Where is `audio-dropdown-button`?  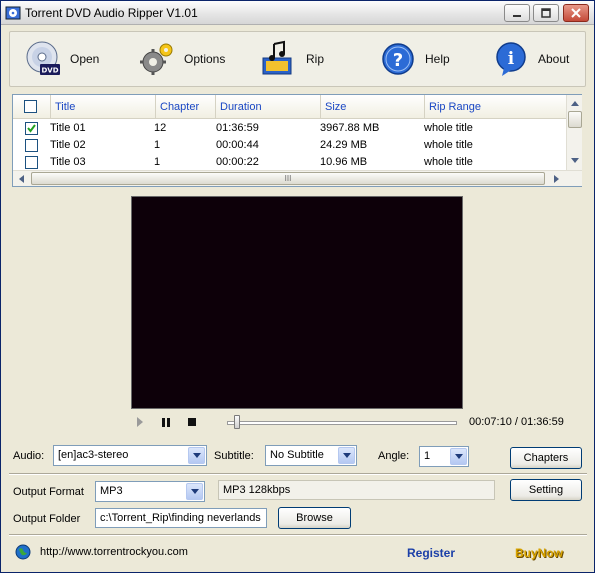
audio-dropdown-button is located at coordinates (196, 455).